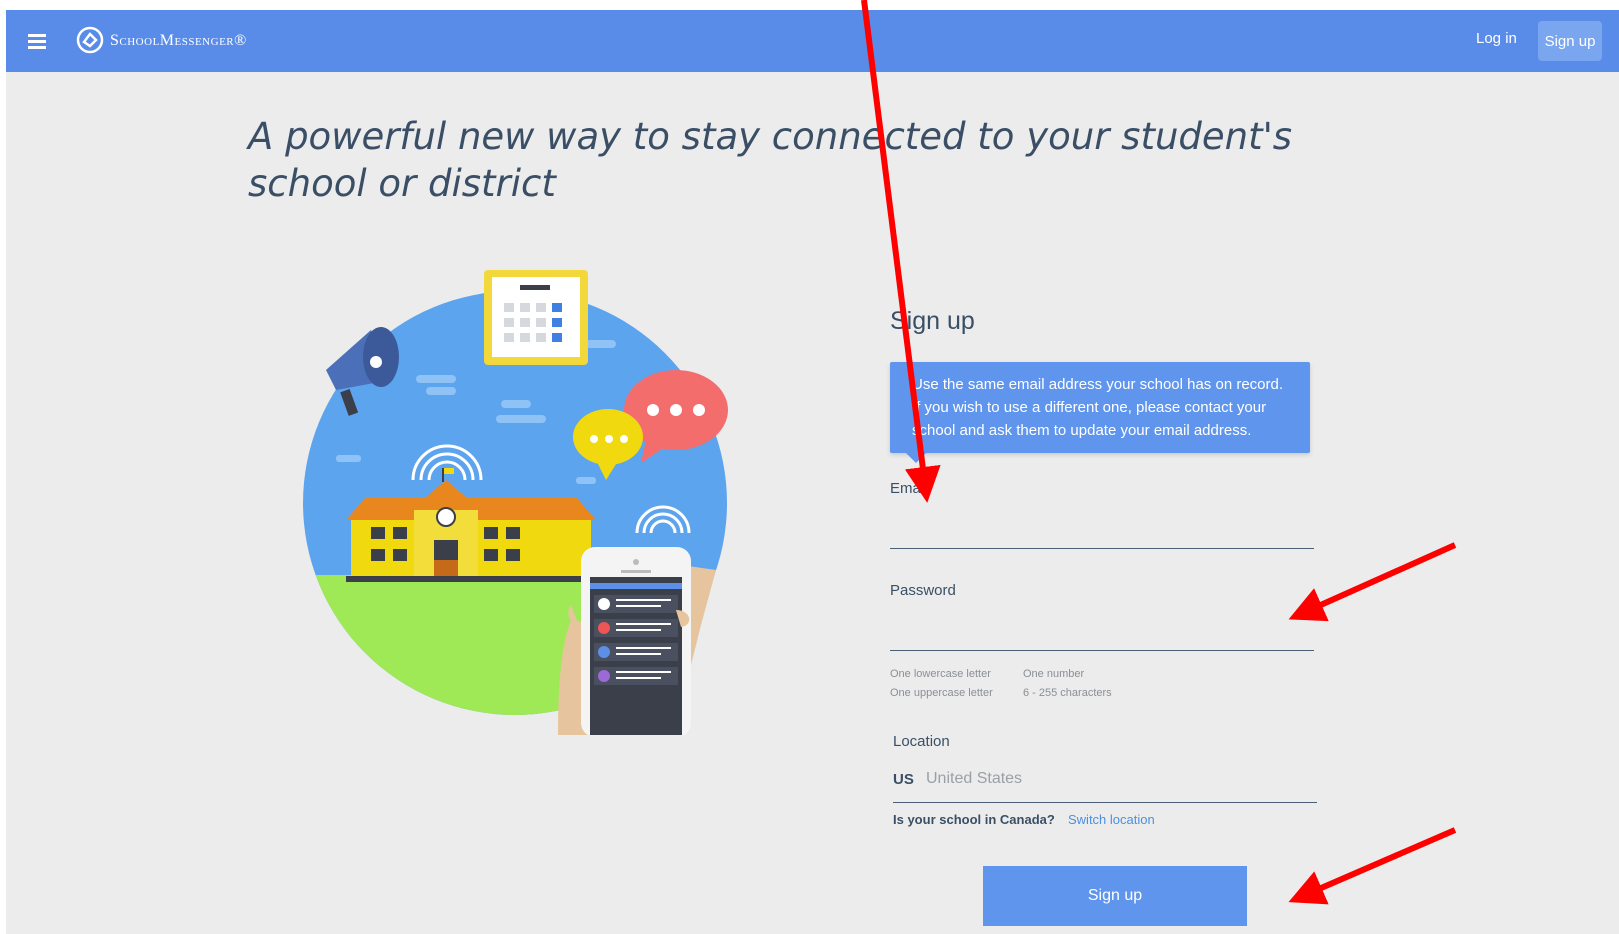 The height and width of the screenshot is (934, 1619). I want to click on school-communication-illustration, so click(515, 502).